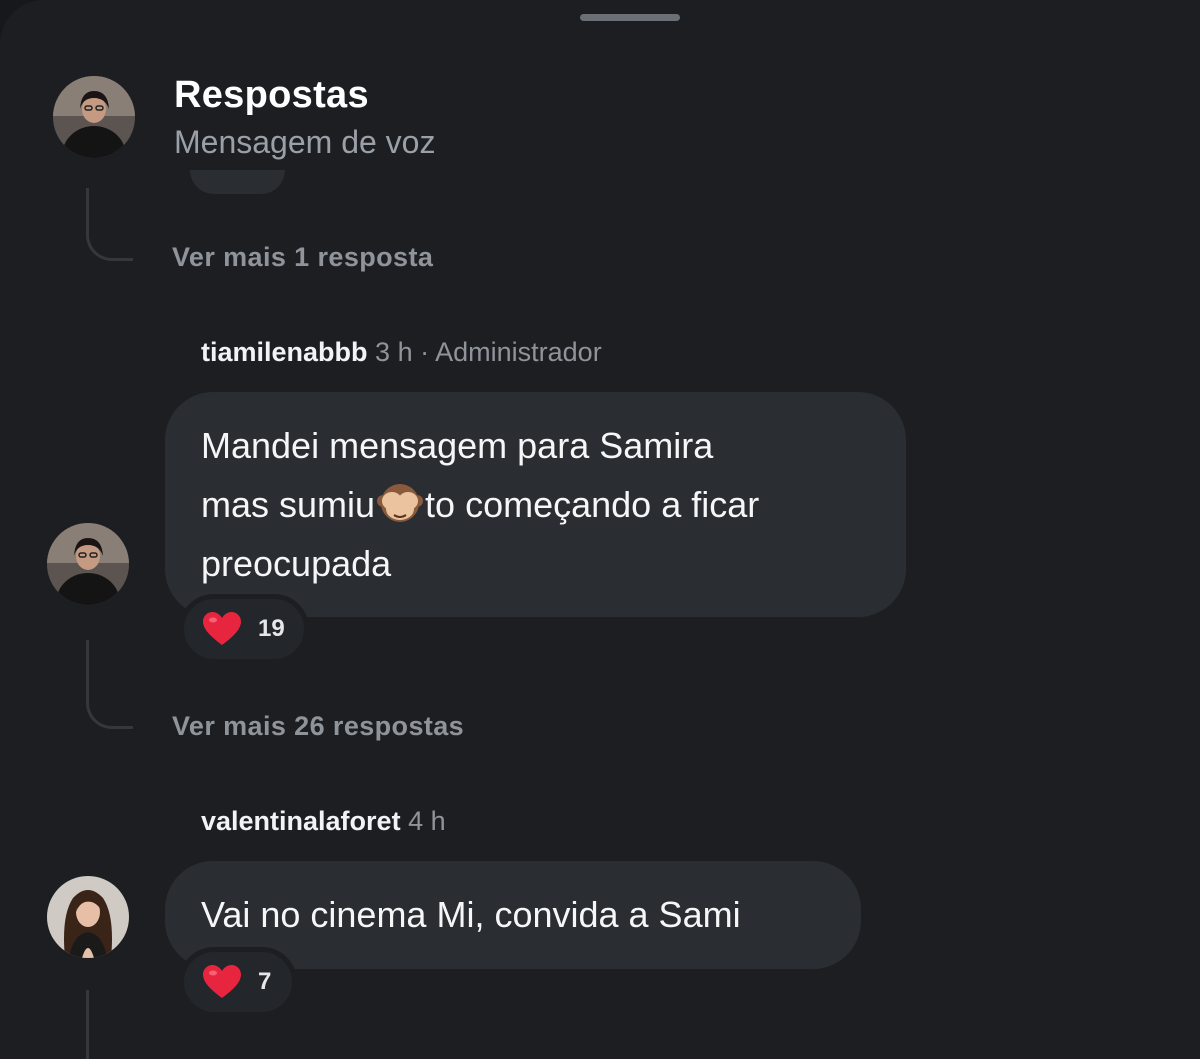  What do you see at coordinates (305, 142) in the screenshot?
I see `header-subtitle: Mensagem de voz` at bounding box center [305, 142].